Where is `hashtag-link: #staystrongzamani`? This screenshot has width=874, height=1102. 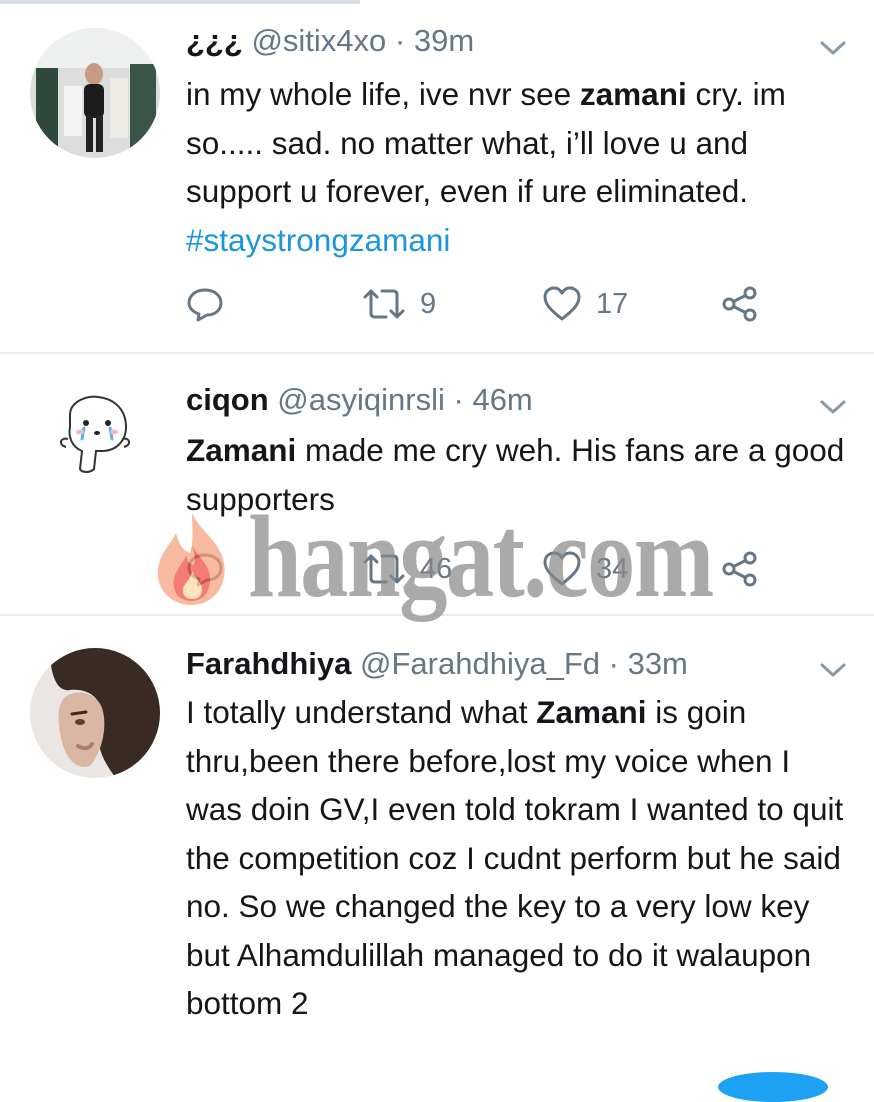 hashtag-link: #staystrongzamani is located at coordinates (318, 240).